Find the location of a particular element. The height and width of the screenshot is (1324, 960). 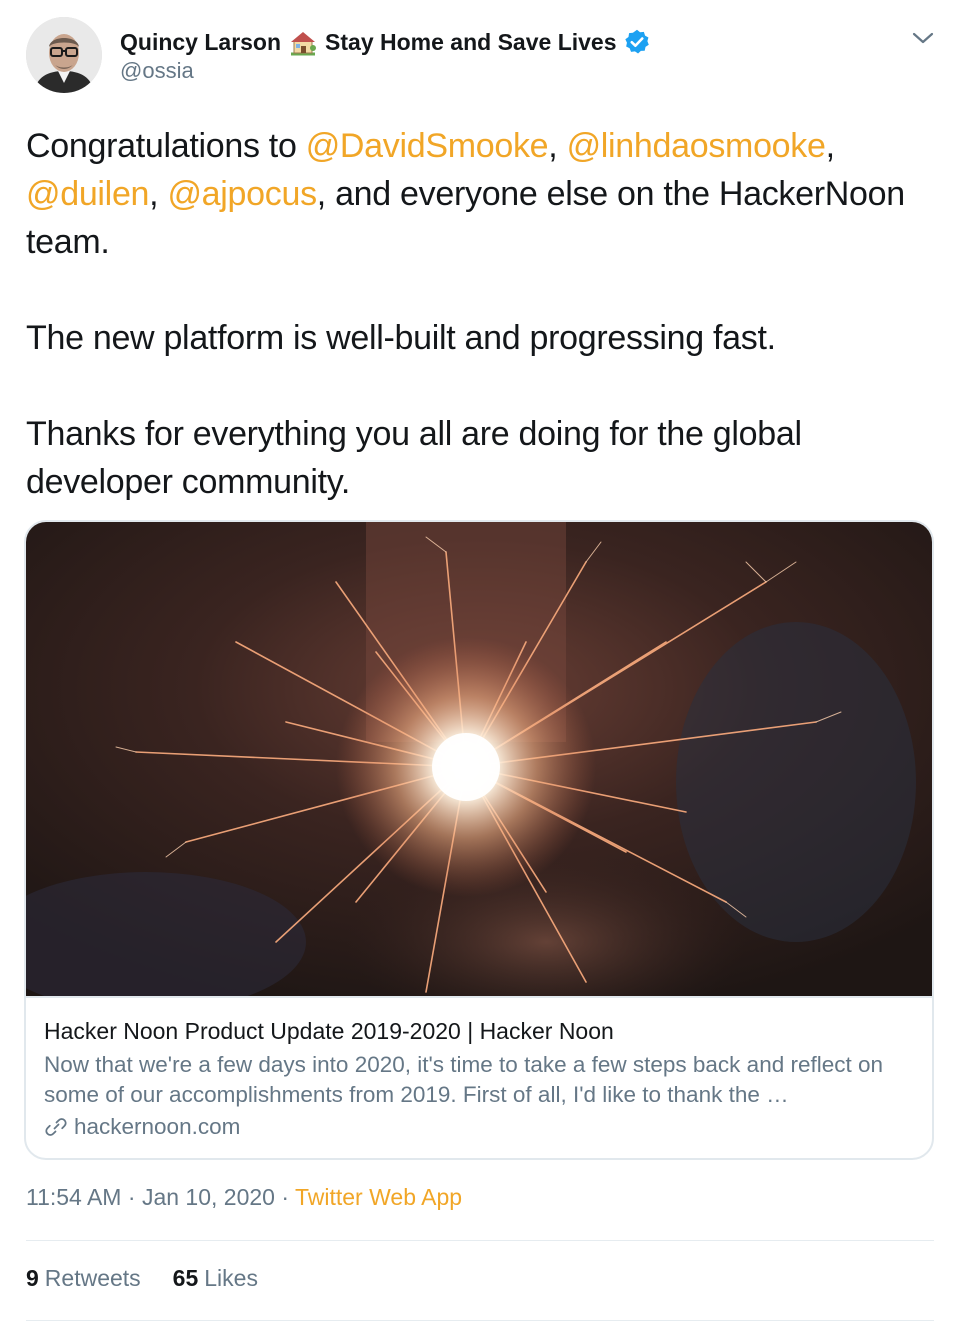

likes-stat: 65 Likes is located at coordinates (215, 1278).